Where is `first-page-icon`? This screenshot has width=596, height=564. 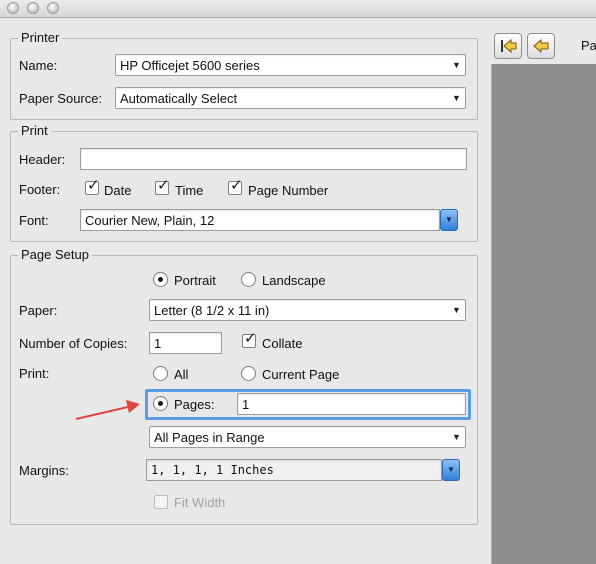
first-page-icon is located at coordinates (509, 46).